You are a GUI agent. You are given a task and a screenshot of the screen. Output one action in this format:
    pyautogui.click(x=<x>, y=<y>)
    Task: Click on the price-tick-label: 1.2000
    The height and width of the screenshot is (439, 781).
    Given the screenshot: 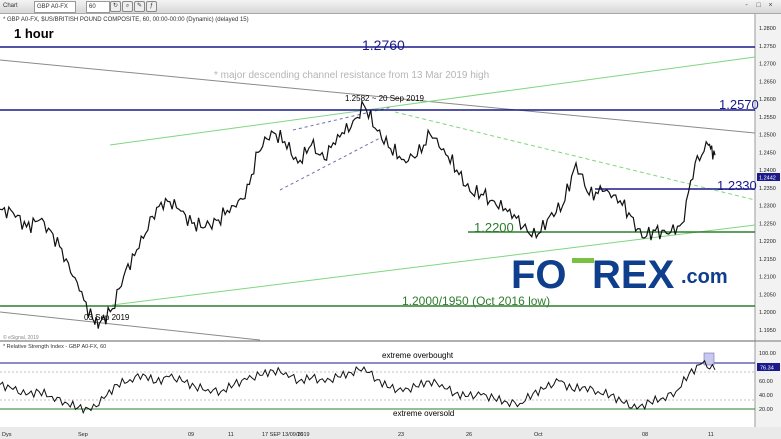 What is the action you would take?
    pyautogui.click(x=767, y=313)
    